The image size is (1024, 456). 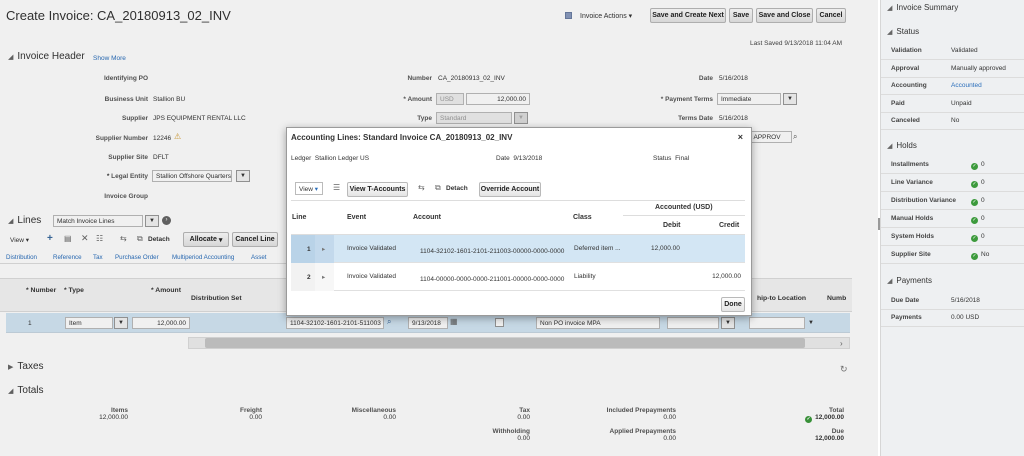 What do you see at coordinates (510, 189) in the screenshot?
I see `override-account-button: Override Account` at bounding box center [510, 189].